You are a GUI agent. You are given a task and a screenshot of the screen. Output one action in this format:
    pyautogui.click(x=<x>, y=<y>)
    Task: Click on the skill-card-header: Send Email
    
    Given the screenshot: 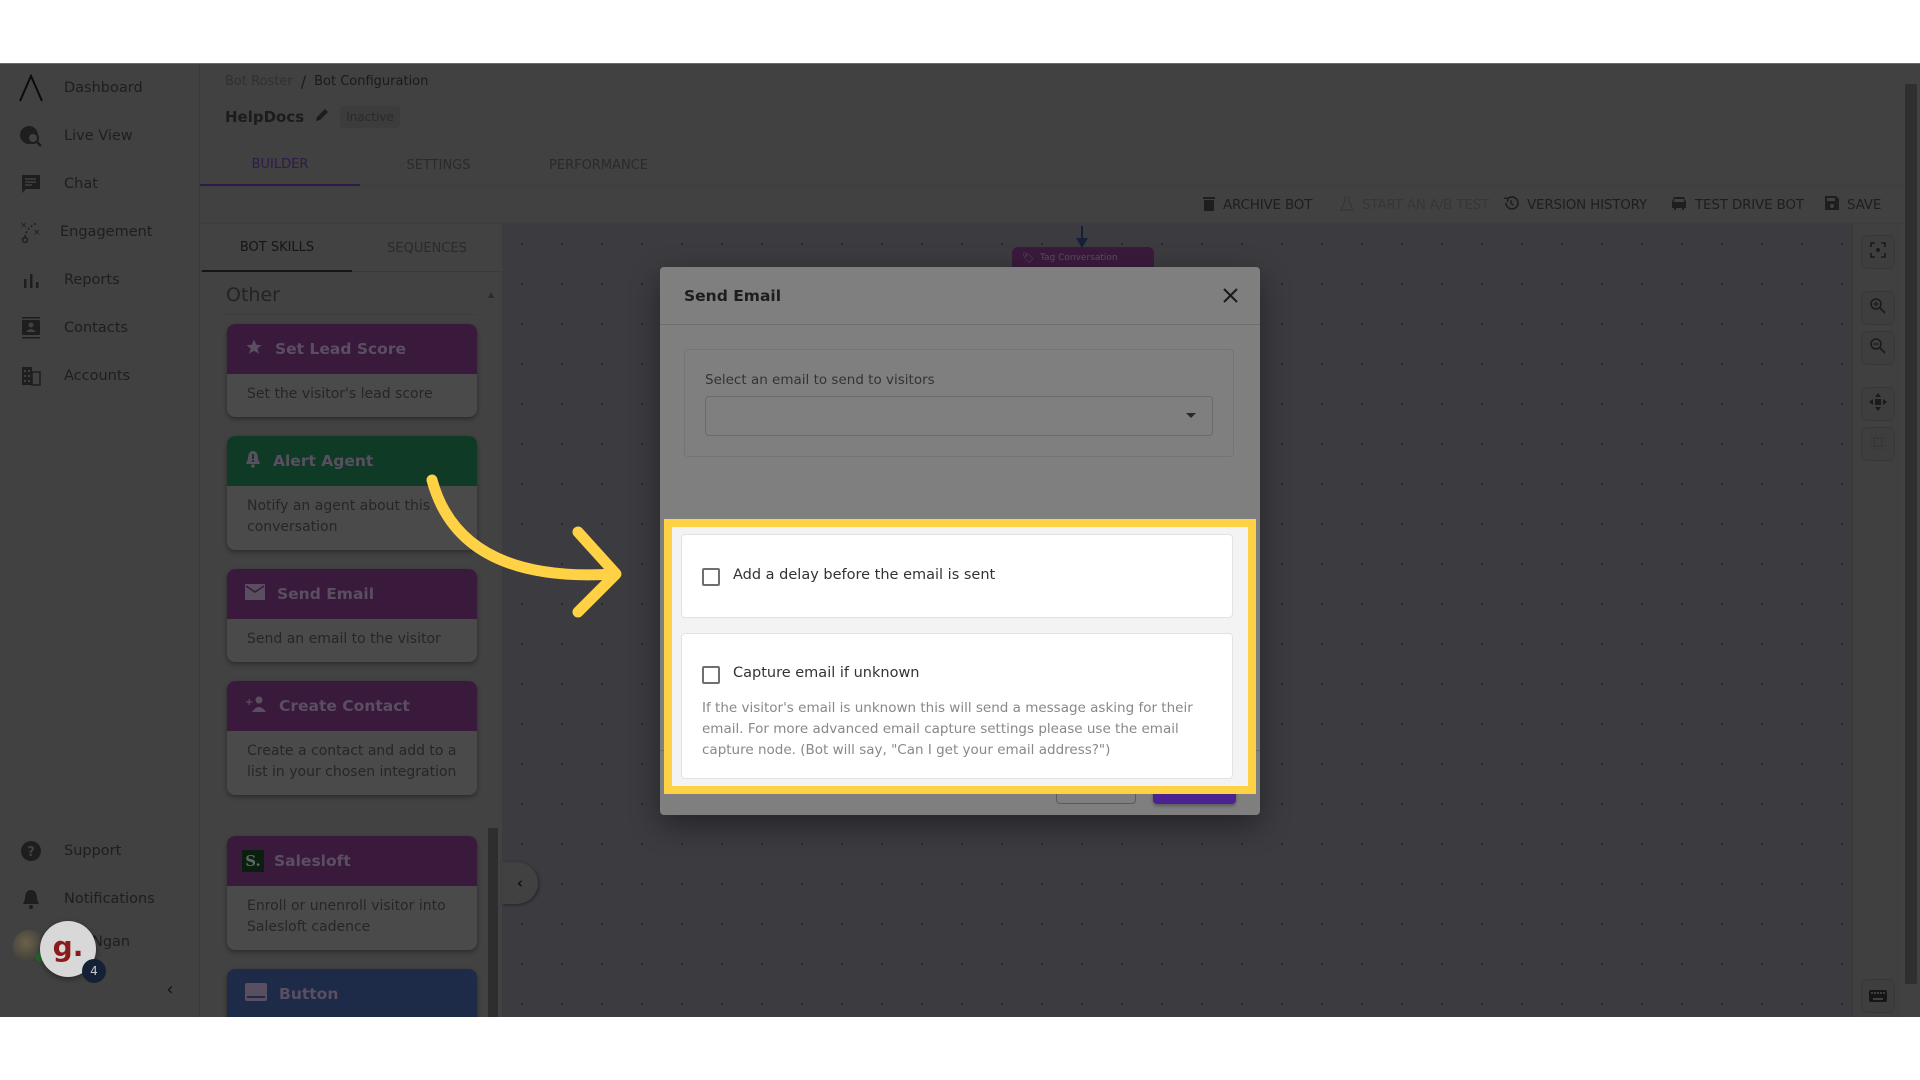 What is the action you would take?
    pyautogui.click(x=352, y=594)
    